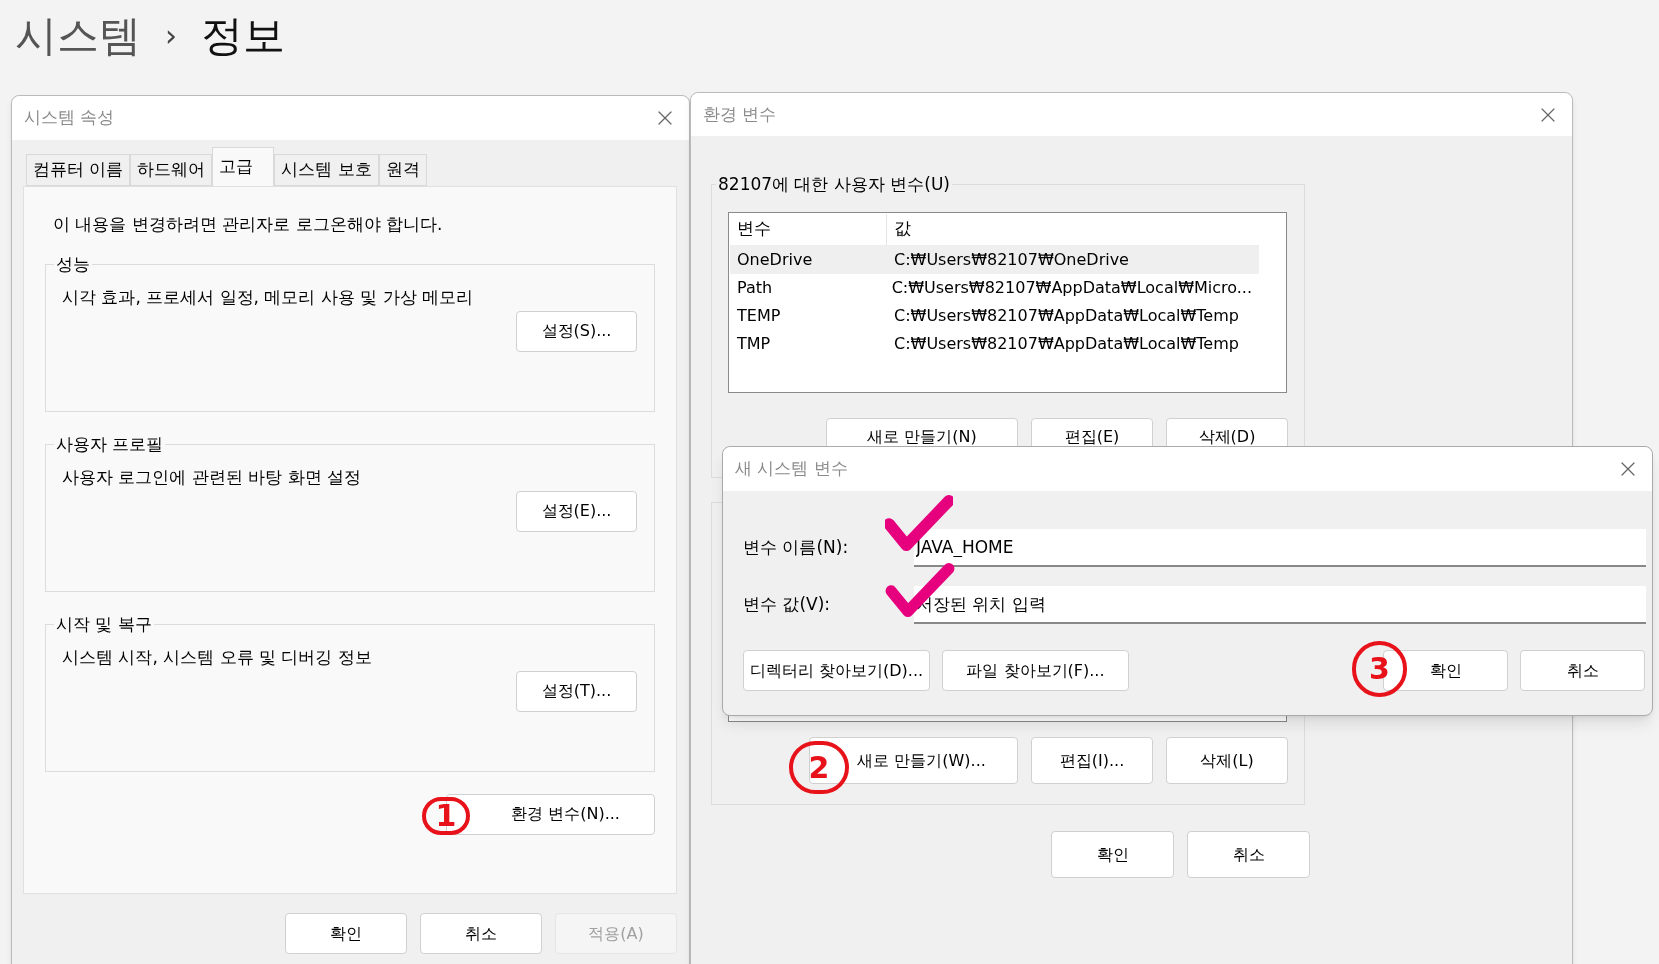  Describe the element at coordinates (243, 35) in the screenshot. I see `breadcrumb-item: 정보` at that location.